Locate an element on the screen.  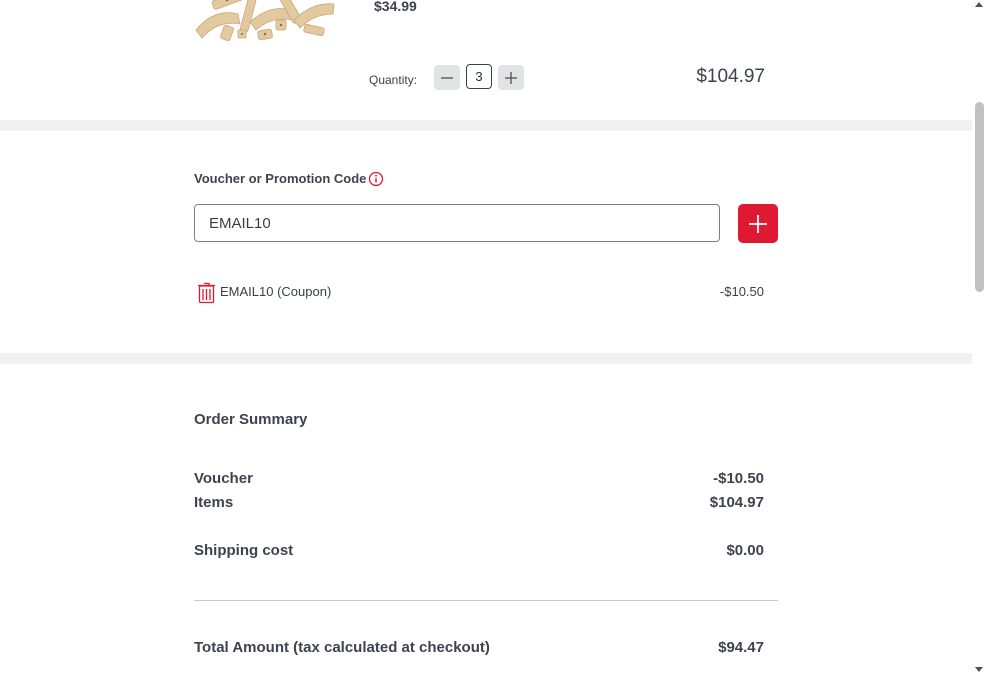
minus-icon is located at coordinates (447, 77).